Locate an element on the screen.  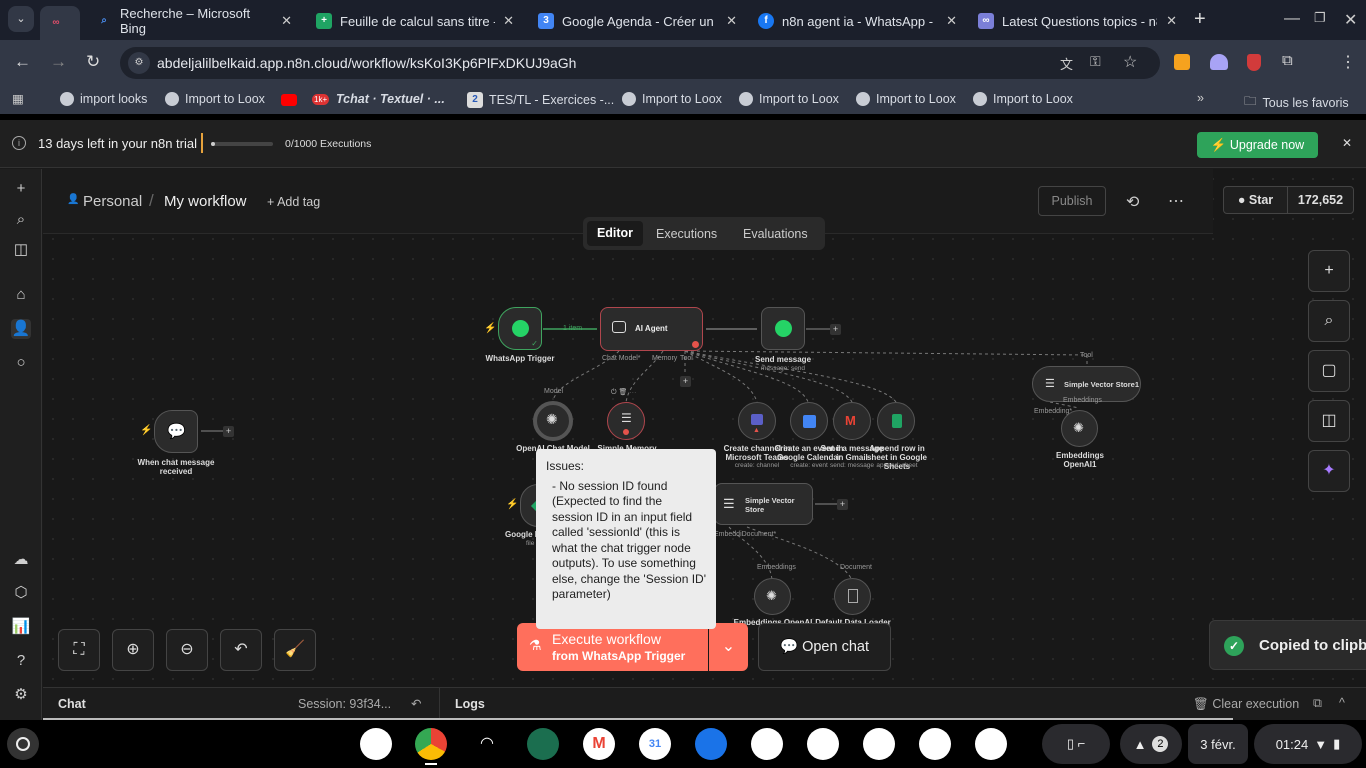
node-openai-chat-model: ✺ is located at coordinates (553, 421).